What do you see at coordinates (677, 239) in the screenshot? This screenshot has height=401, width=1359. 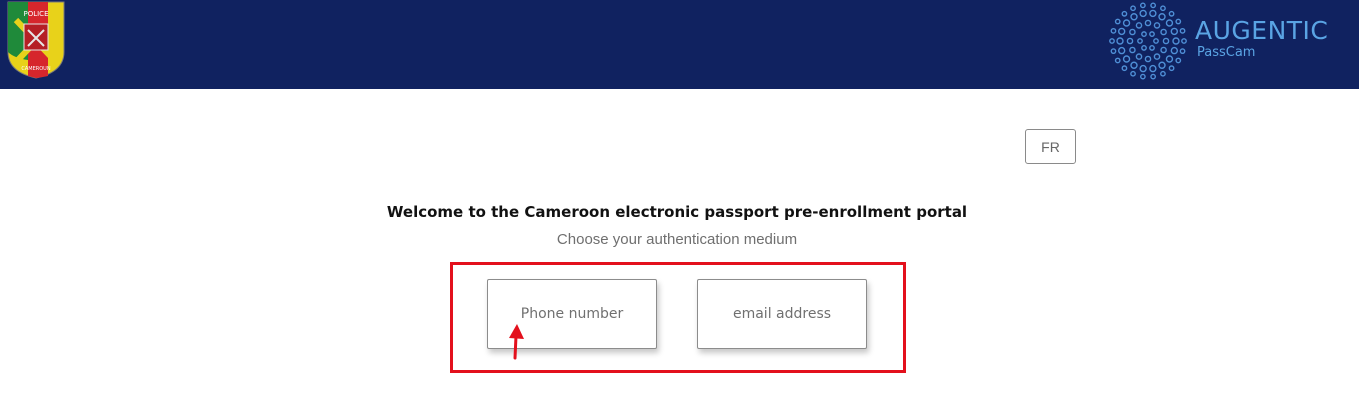 I see `page-subtitle: Choose your authentication medium` at bounding box center [677, 239].